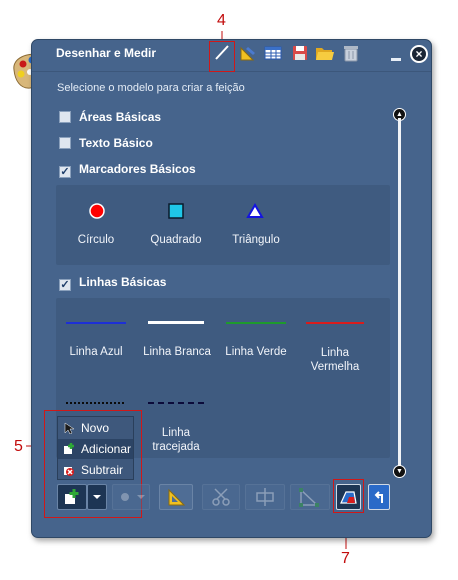 The height and width of the screenshot is (580, 458). What do you see at coordinates (256, 352) in the screenshot?
I see `line-label-green: Linha Verde` at bounding box center [256, 352].